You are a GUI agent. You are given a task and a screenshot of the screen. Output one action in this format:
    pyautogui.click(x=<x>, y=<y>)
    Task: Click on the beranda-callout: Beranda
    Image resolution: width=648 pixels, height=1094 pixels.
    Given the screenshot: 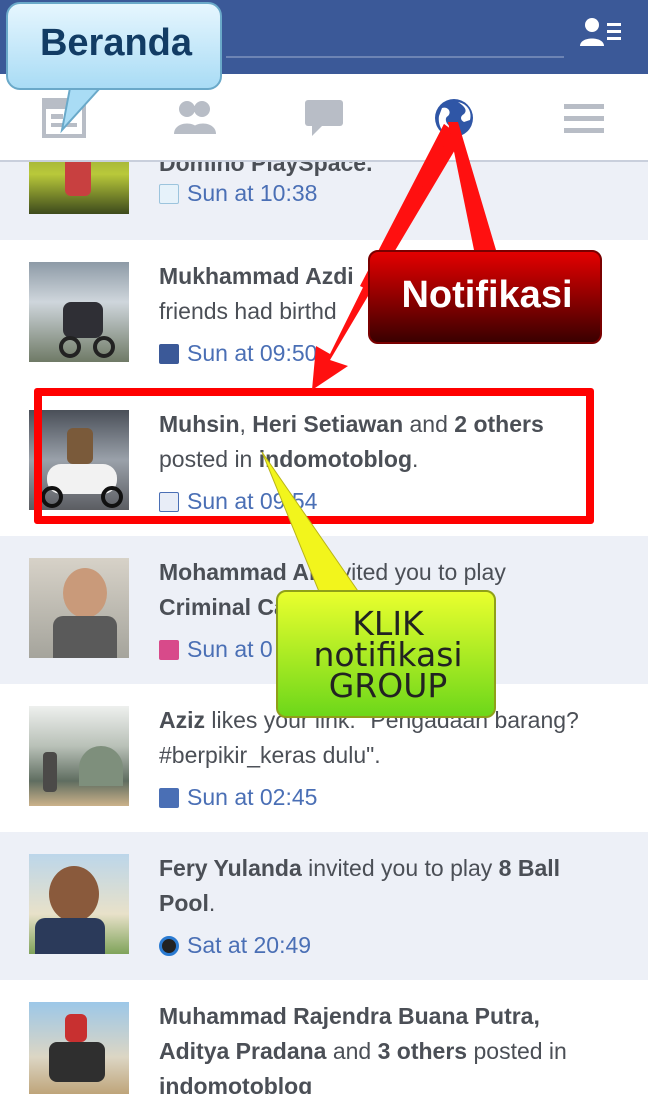 What is the action you would take?
    pyautogui.click(x=114, y=46)
    